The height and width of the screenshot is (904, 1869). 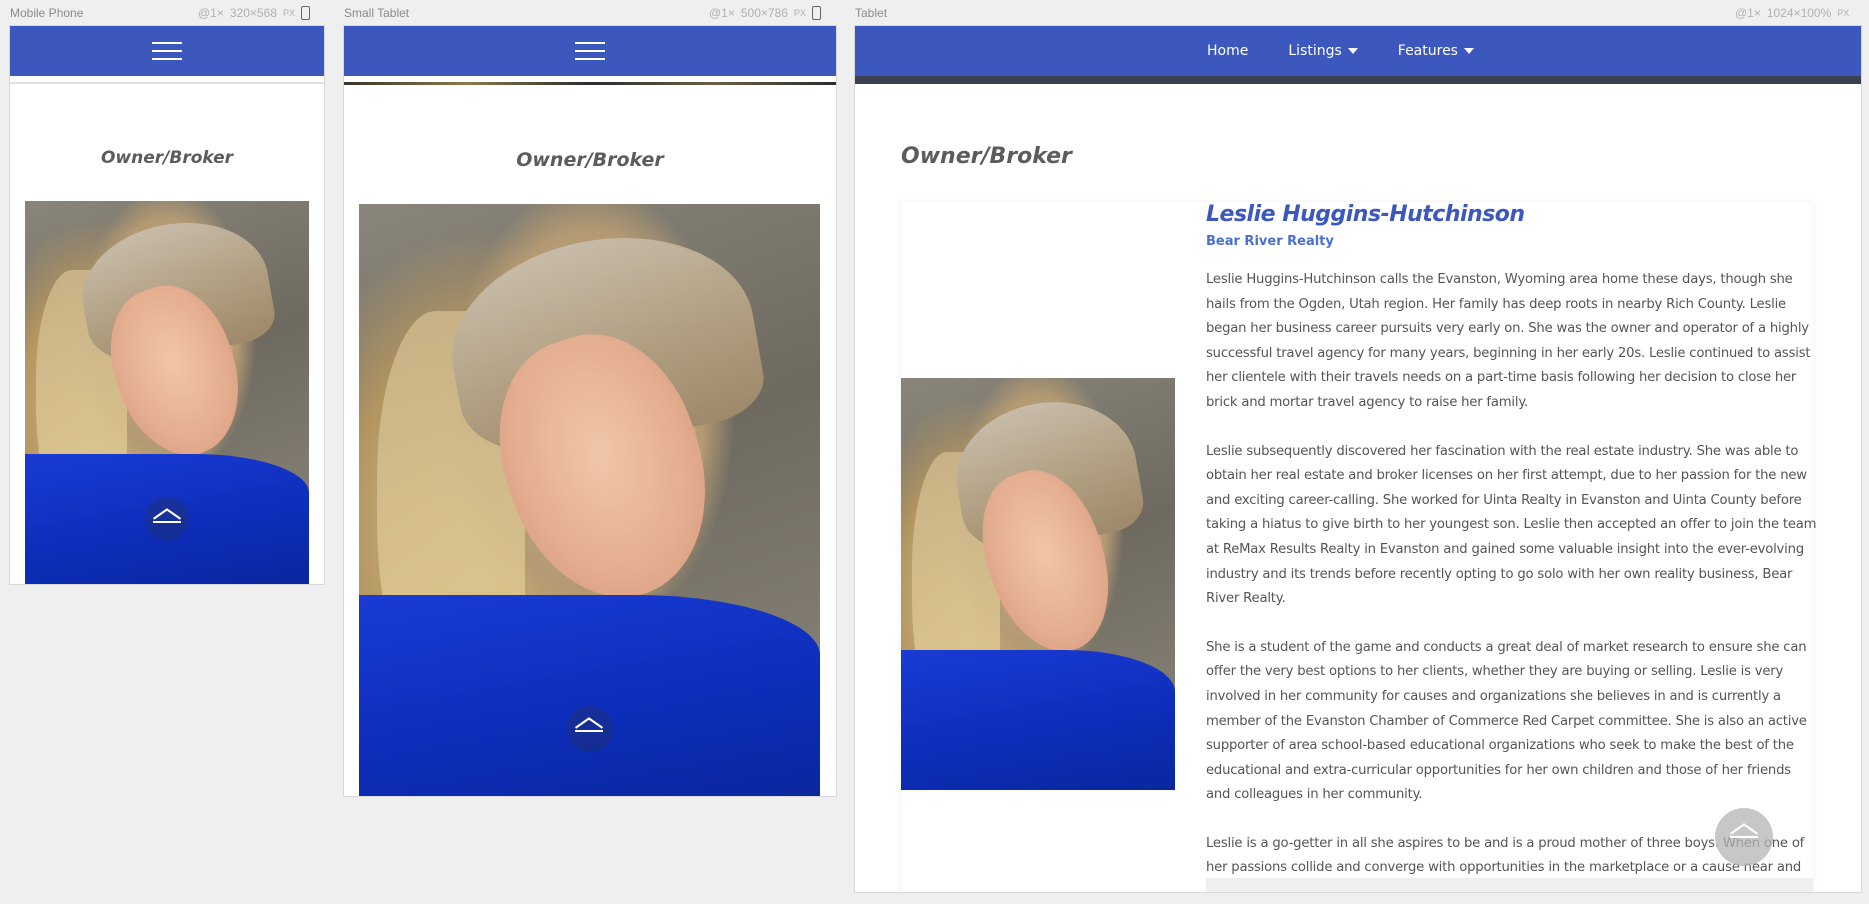 What do you see at coordinates (1365, 214) in the screenshot?
I see `broker-name: Leslie Huggins-Hutchinson` at bounding box center [1365, 214].